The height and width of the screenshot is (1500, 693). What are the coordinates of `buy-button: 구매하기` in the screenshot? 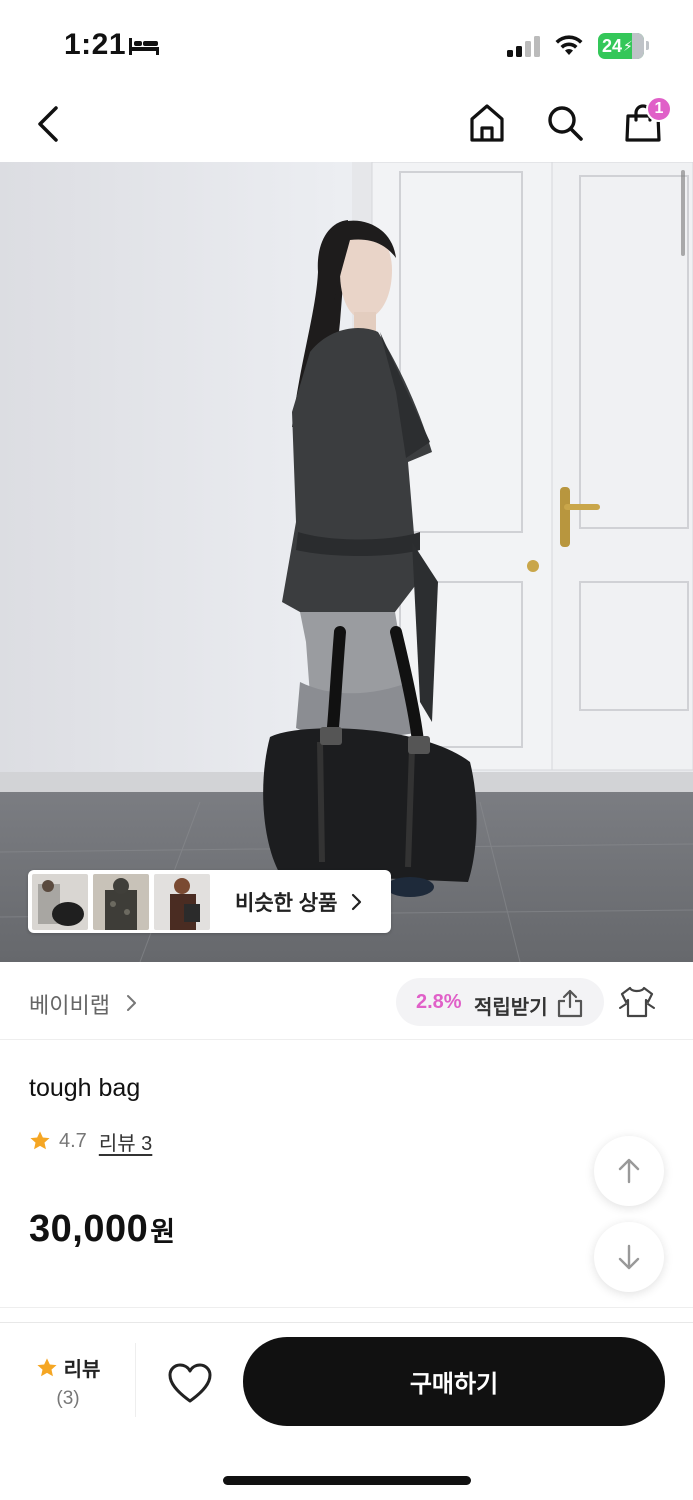 It's located at (454, 1381).